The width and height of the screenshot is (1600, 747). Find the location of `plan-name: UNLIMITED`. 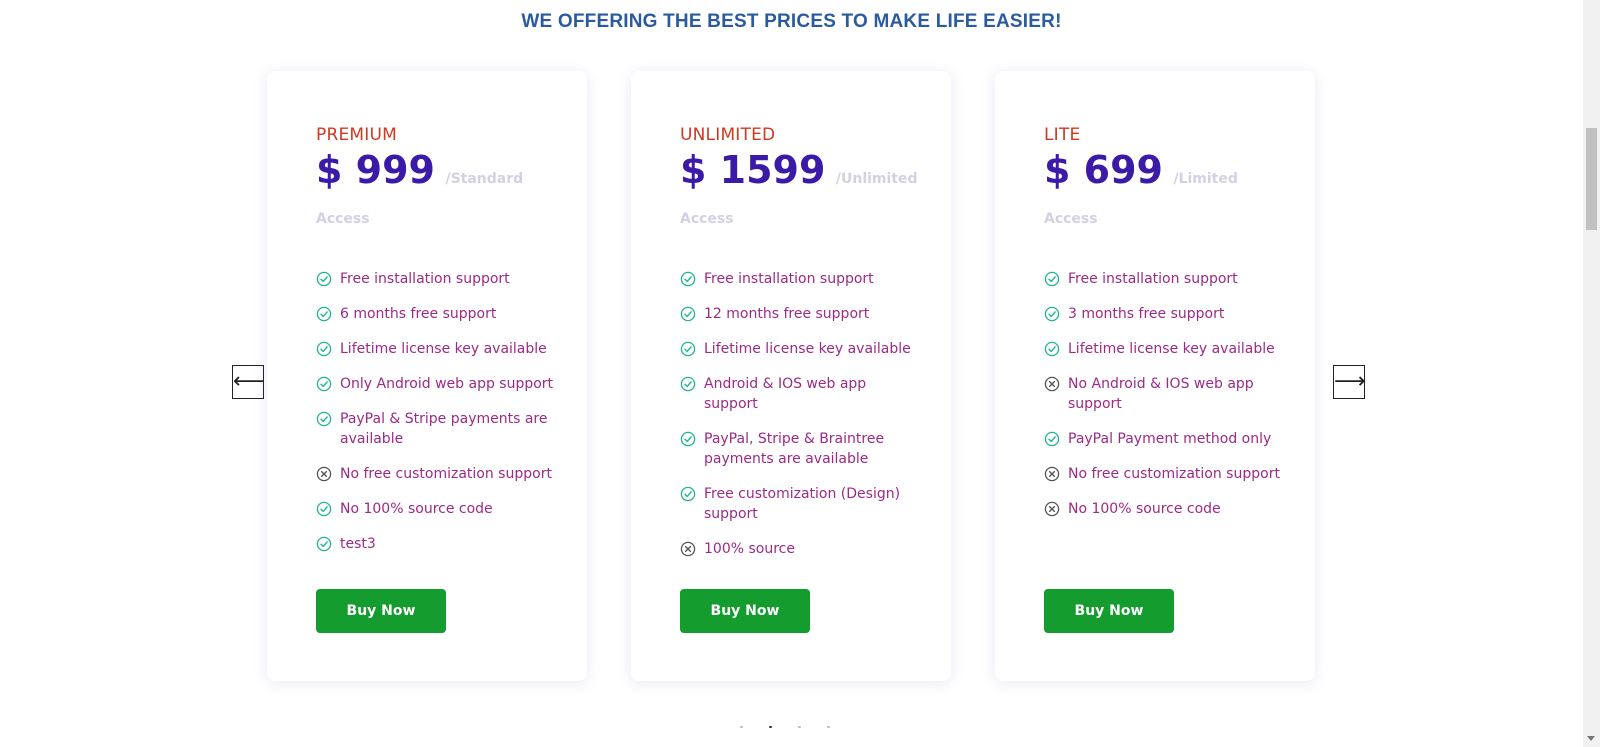

plan-name: UNLIMITED is located at coordinates (728, 135).